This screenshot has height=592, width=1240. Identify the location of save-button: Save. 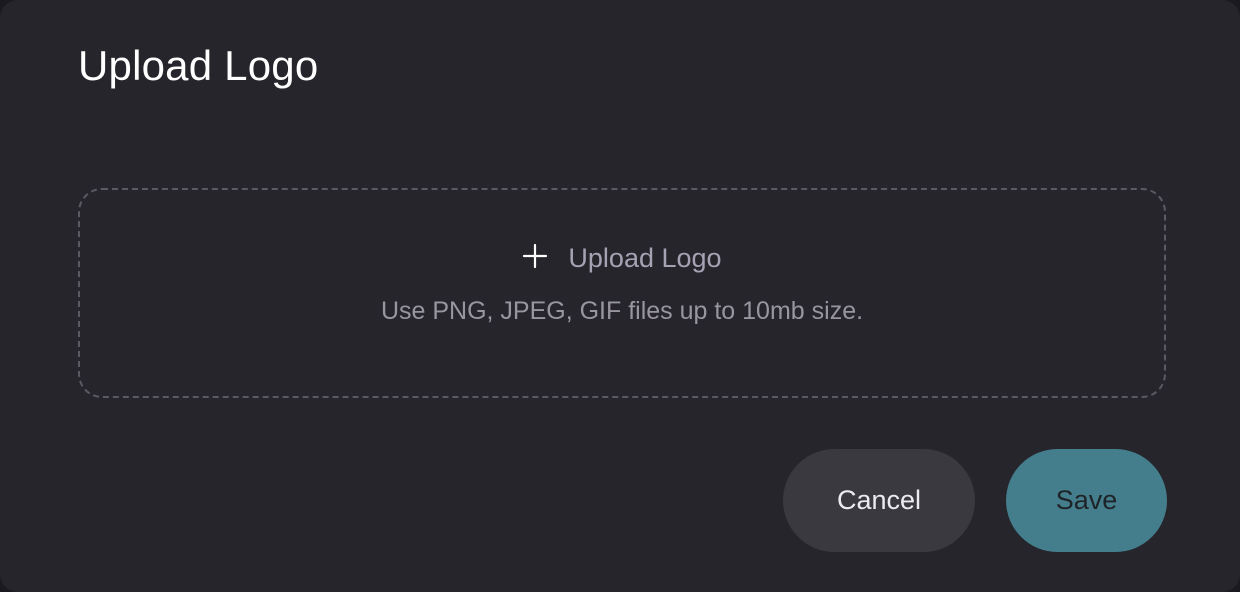
(1086, 500).